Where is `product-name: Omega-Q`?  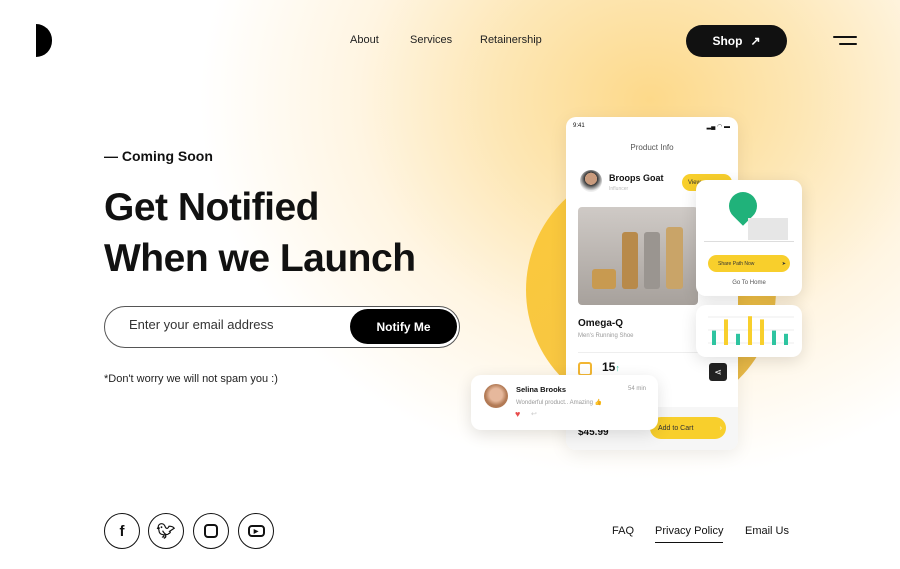 product-name: Omega-Q is located at coordinates (601, 323).